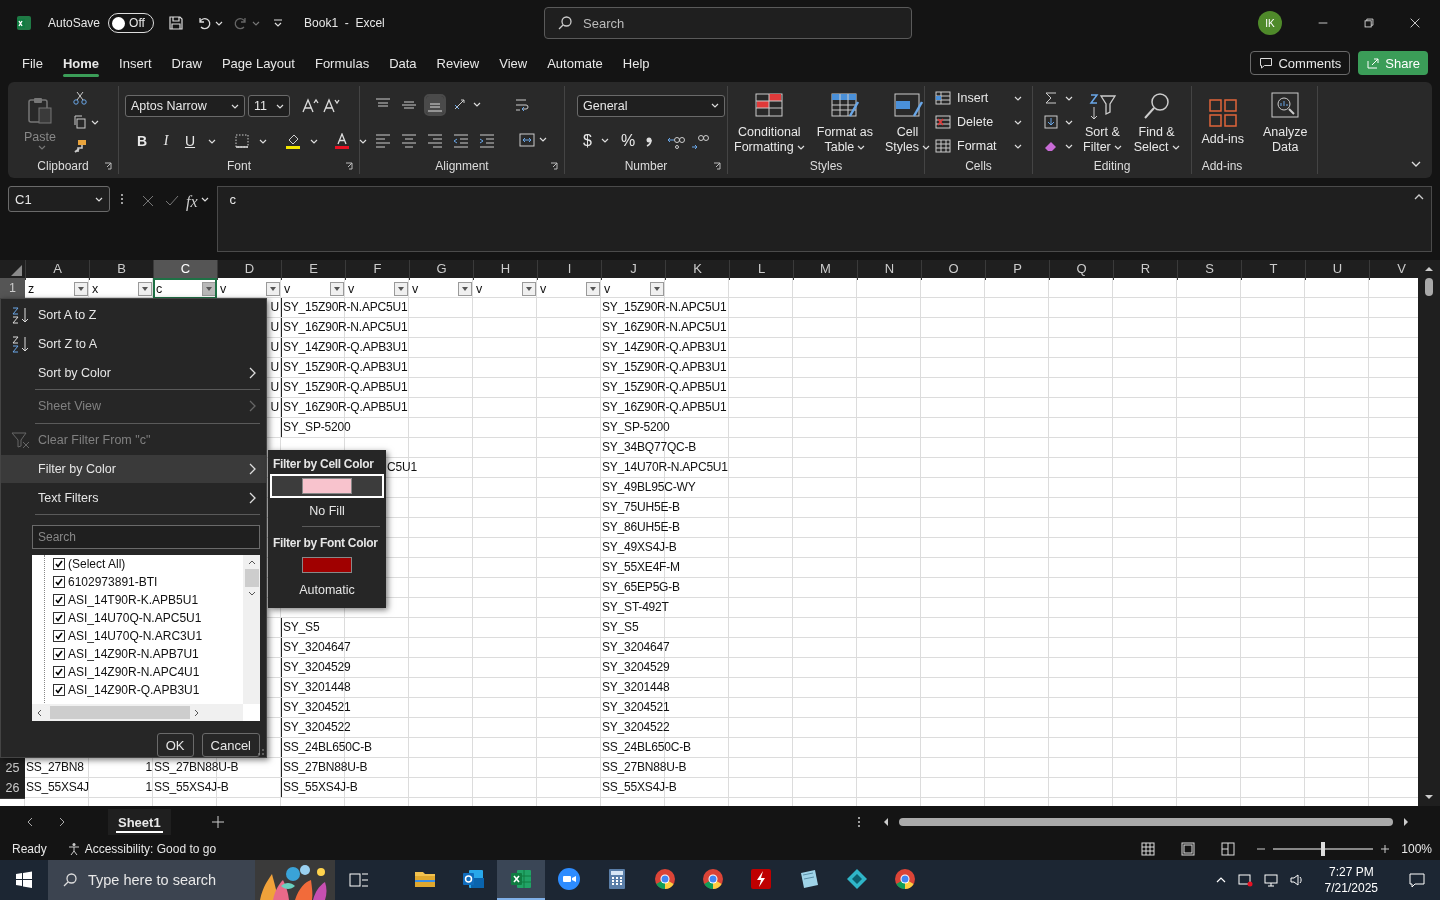 This screenshot has width=1440, height=900. I want to click on ok-button: OK, so click(175, 745).